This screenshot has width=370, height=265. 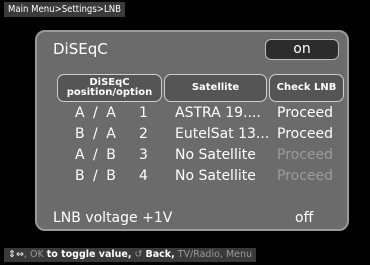 I want to click on lnb-voltage-value: off, so click(x=304, y=218).